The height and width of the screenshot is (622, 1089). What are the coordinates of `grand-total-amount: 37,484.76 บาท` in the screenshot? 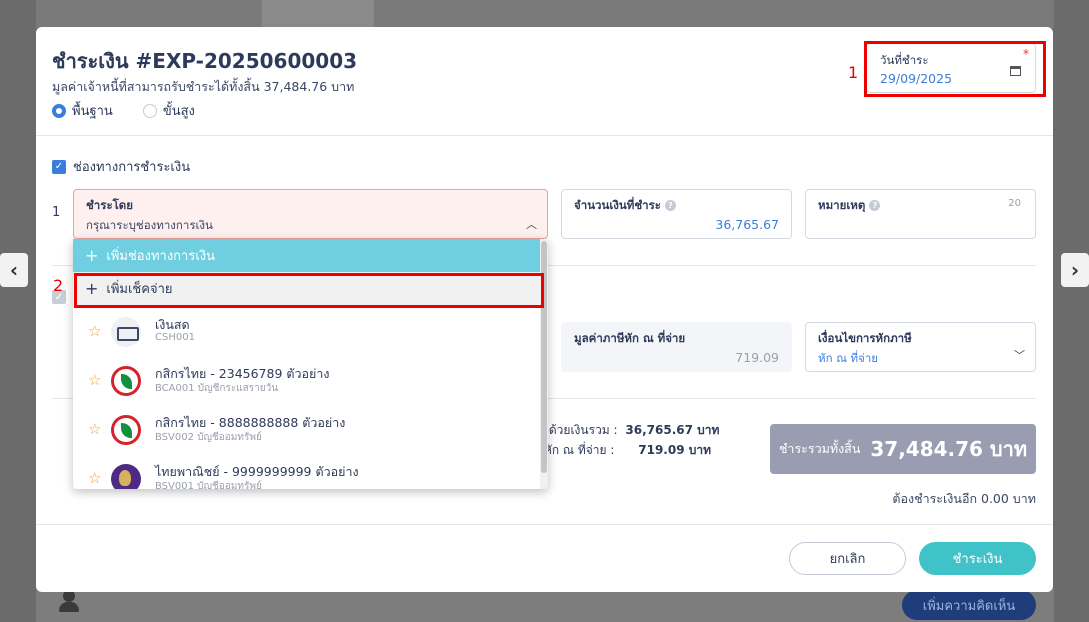 It's located at (949, 449).